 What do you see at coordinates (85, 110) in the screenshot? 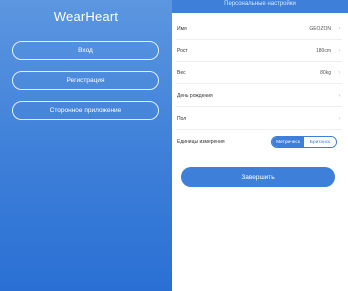
I see `third-party-app-button: Сторонное приложение` at bounding box center [85, 110].